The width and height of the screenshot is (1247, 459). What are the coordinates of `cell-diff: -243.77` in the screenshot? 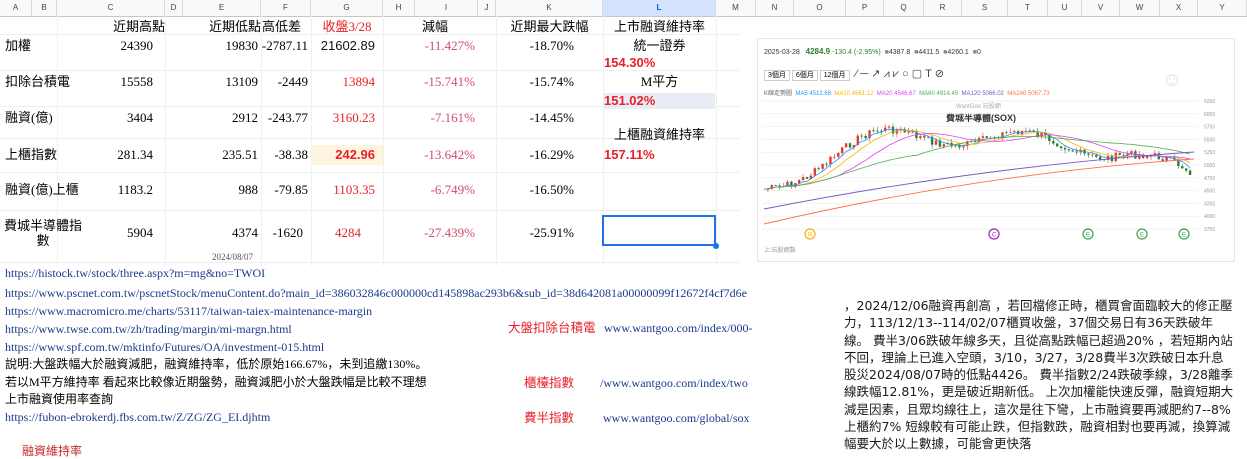 It's located at (283, 118).